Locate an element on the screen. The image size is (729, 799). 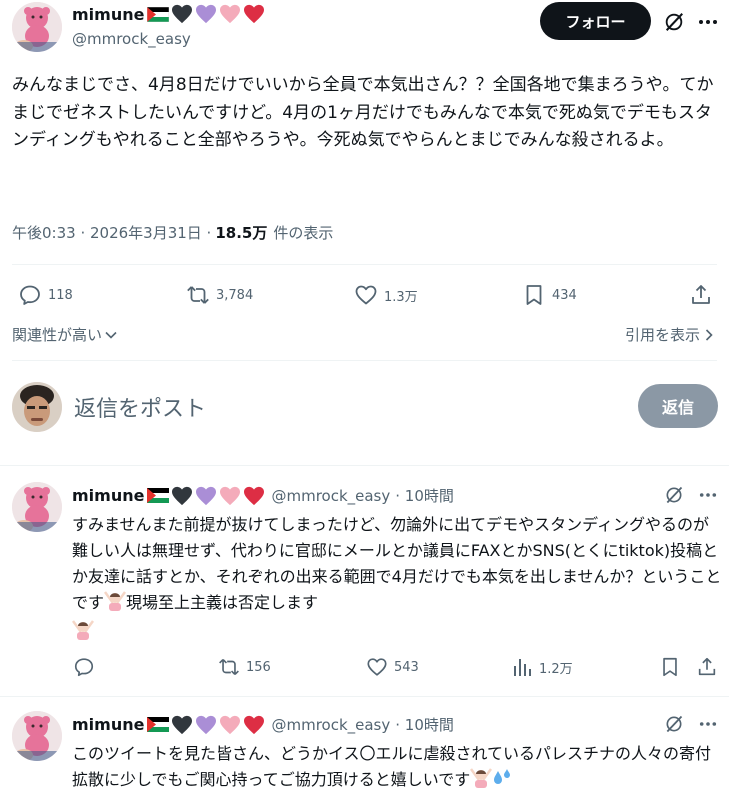
sort-dropdown: 関連性が高い is located at coordinates (65, 334).